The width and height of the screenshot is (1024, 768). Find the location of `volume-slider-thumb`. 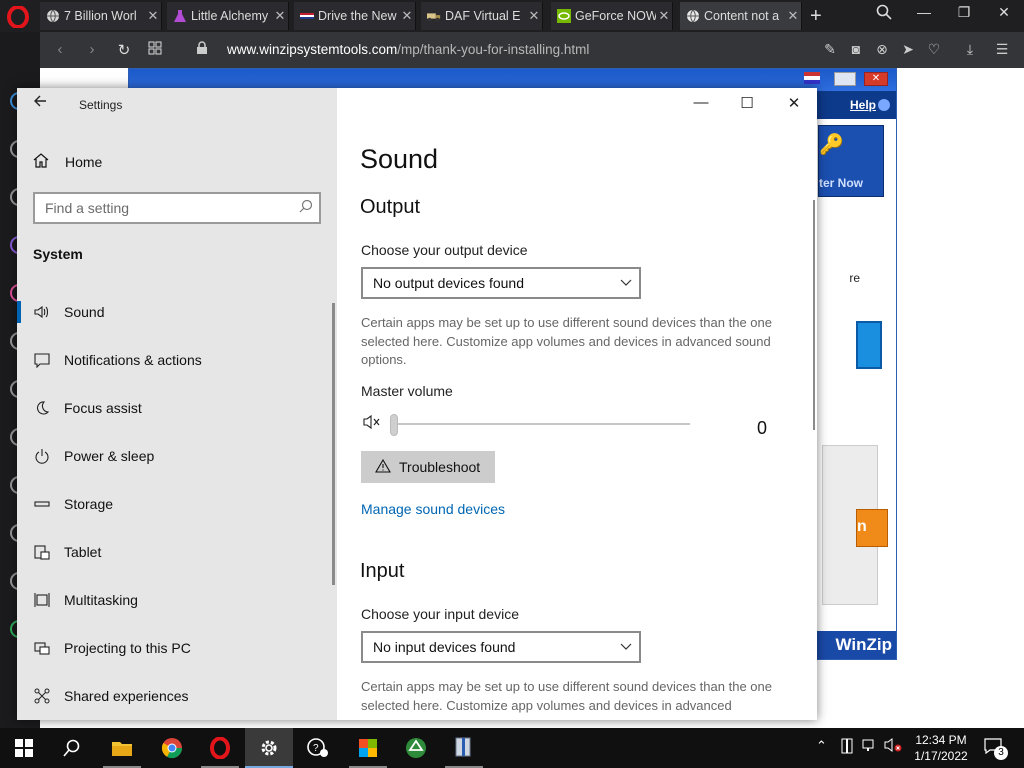

volume-slider-thumb is located at coordinates (394, 425).